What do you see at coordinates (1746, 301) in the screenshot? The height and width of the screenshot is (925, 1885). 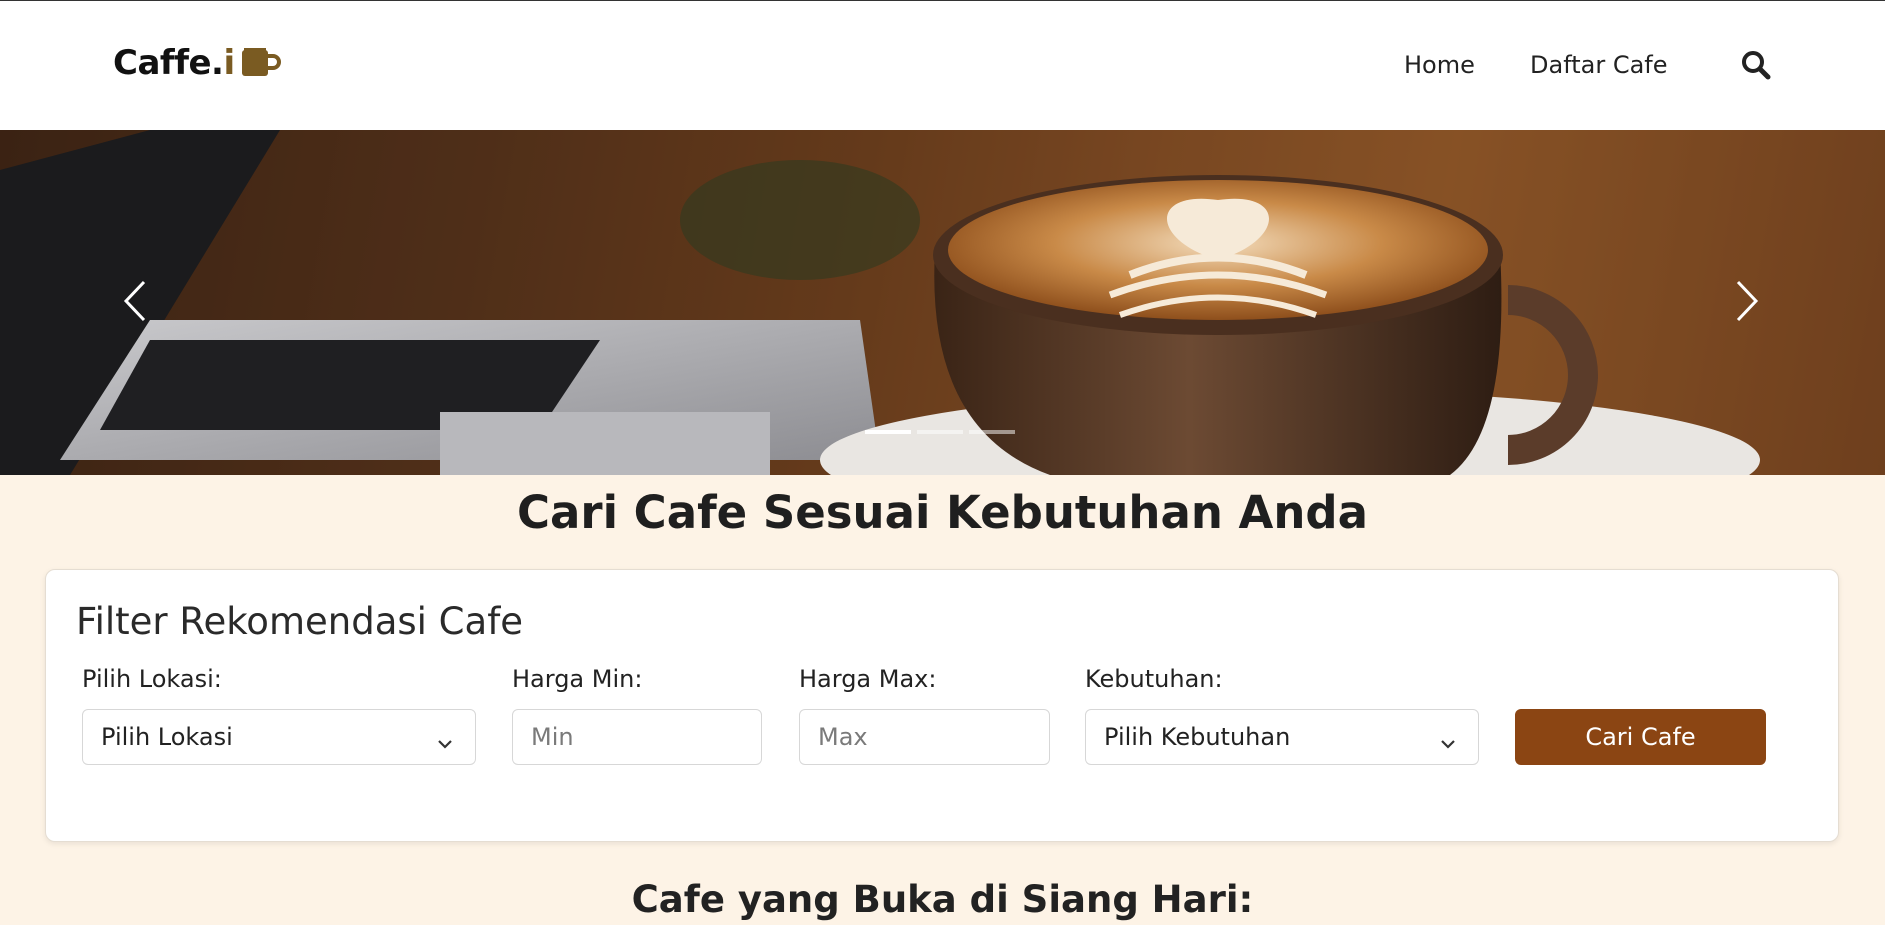 I see `chevron-right-icon` at bounding box center [1746, 301].